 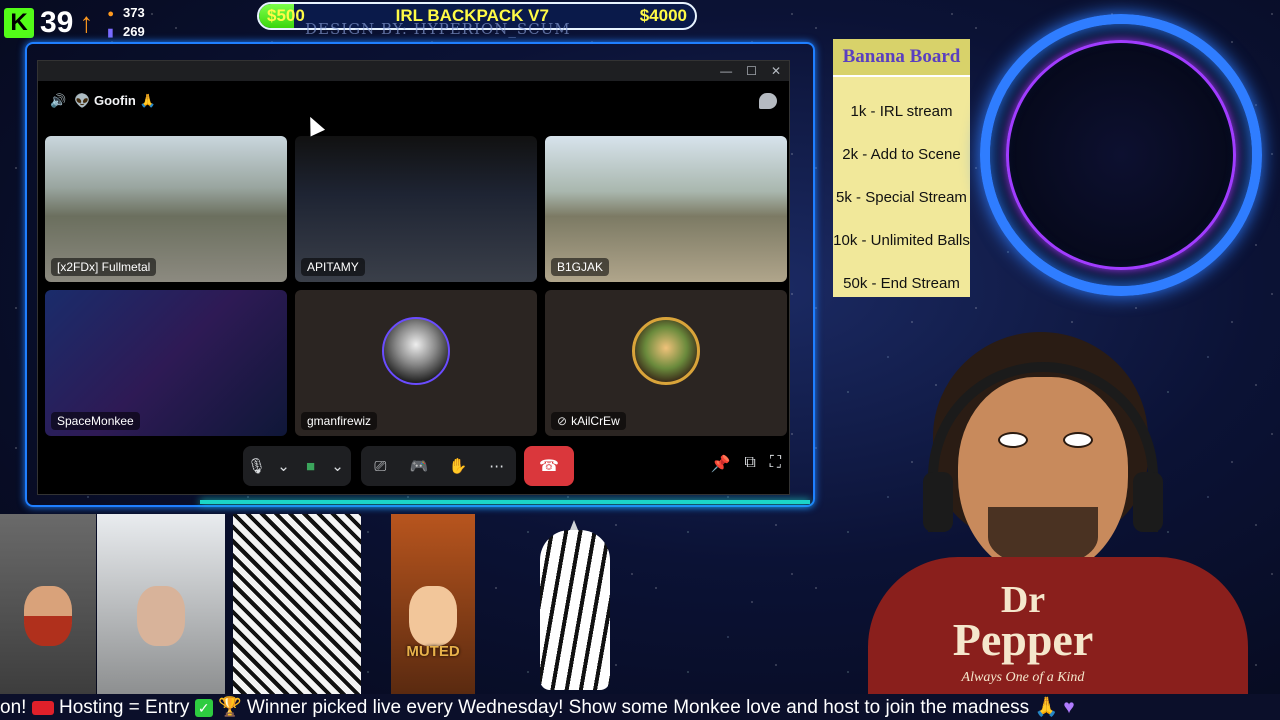 I want to click on banana-item: 2k - Add to Scene, so click(x=901, y=154).